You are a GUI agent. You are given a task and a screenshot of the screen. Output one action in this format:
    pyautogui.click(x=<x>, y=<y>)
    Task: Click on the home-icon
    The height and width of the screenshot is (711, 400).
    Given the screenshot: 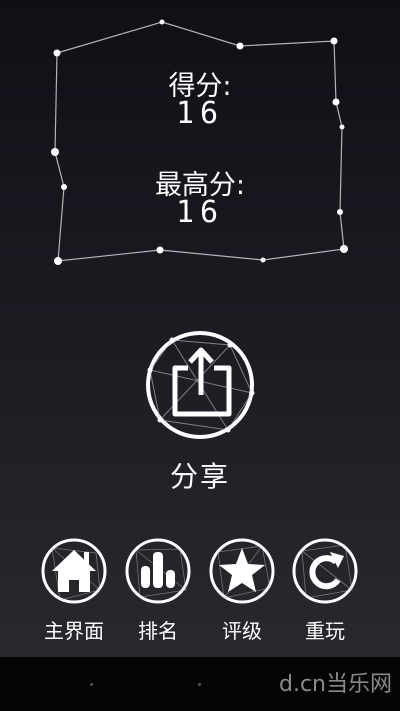 What is the action you would take?
    pyautogui.click(x=74, y=571)
    